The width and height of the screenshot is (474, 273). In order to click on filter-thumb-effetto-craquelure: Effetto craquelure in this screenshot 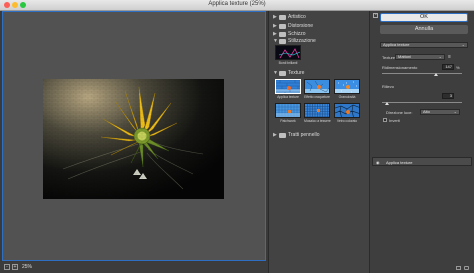, I will do `click(317, 89)`.